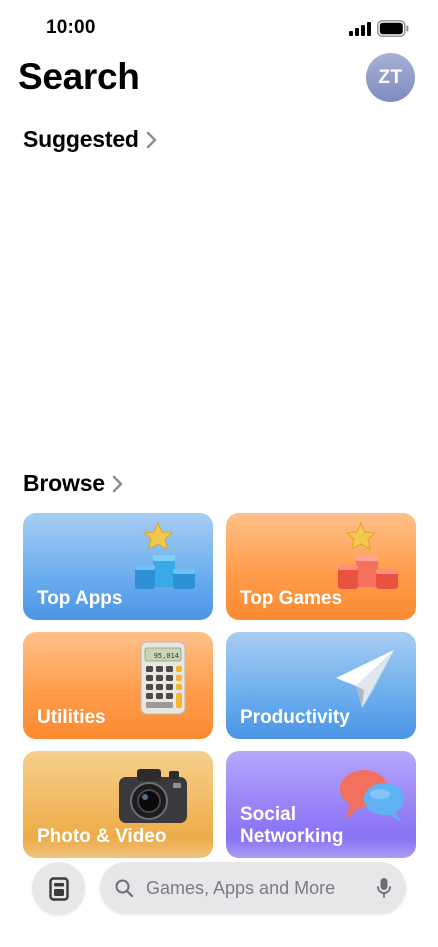  Describe the element at coordinates (118, 566) in the screenshot. I see `browse-tile-top-apps: Top Apps` at that location.